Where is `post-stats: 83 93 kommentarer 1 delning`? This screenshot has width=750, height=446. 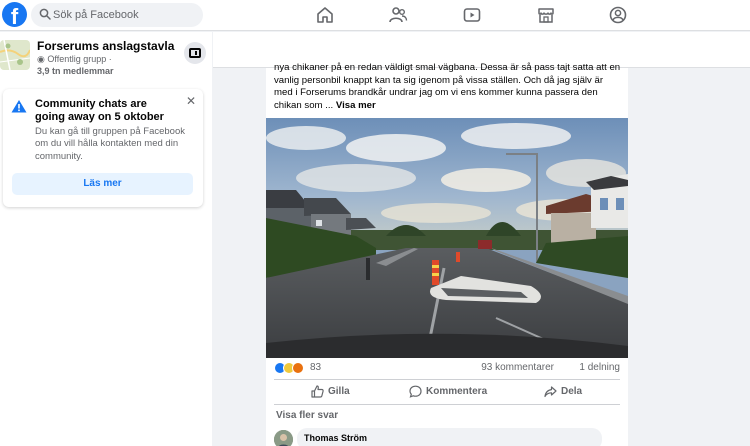 post-stats: 83 93 kommentarer 1 delning is located at coordinates (447, 368).